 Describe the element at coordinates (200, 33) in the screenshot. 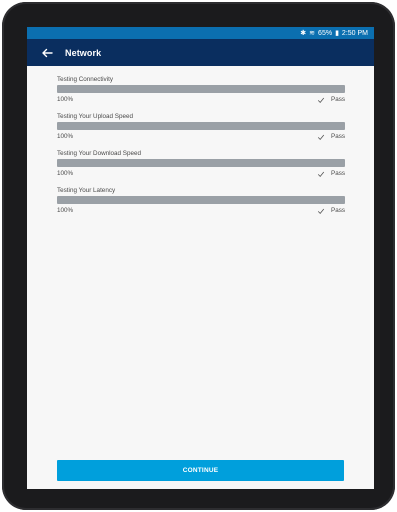

I see `status-bar: ✱ ≋ 65% ▮ 2:50 PM` at that location.